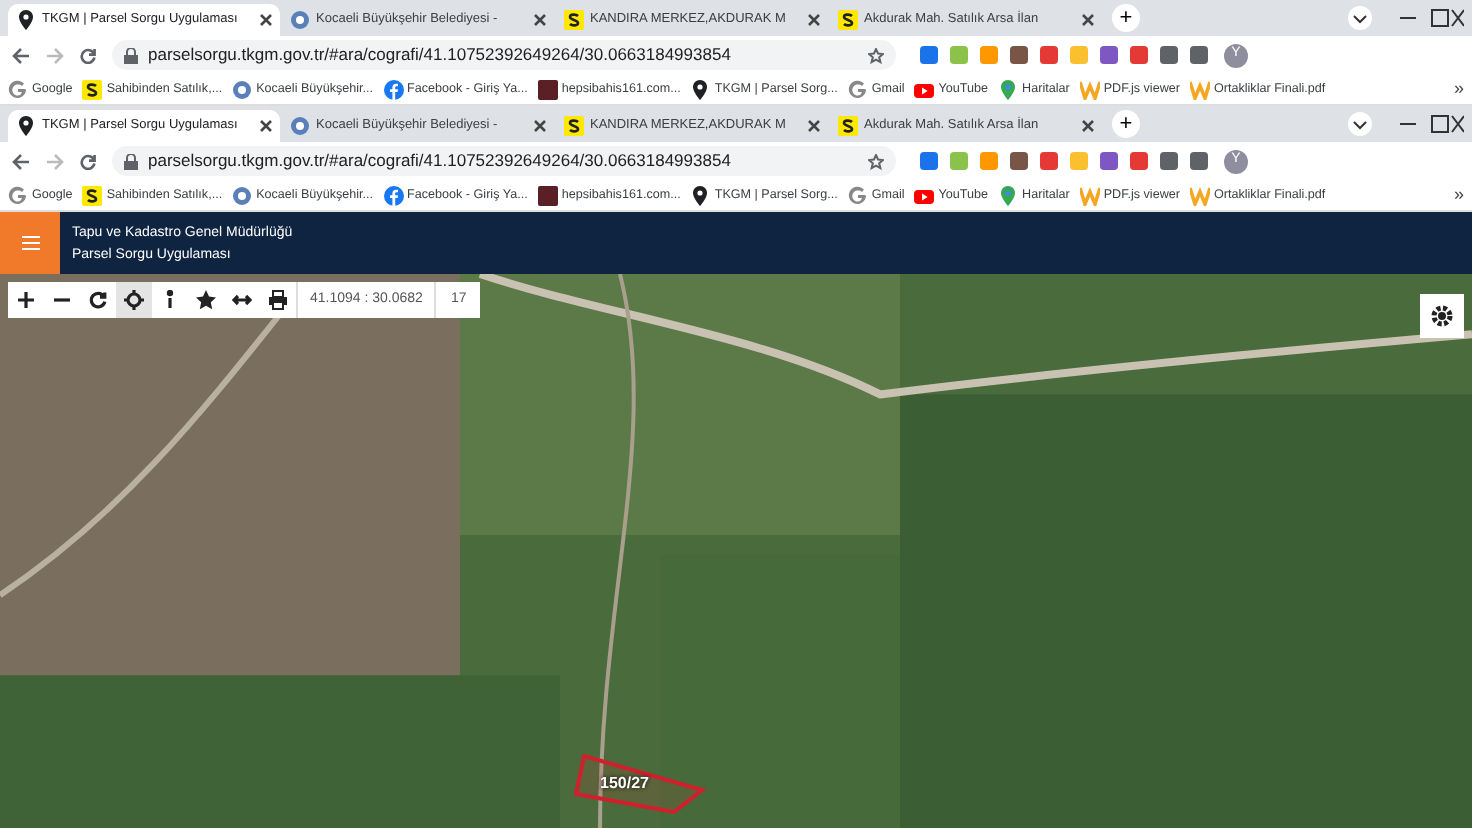 This screenshot has width=1472, height=828. I want to click on crosshair-icon, so click(134, 300).